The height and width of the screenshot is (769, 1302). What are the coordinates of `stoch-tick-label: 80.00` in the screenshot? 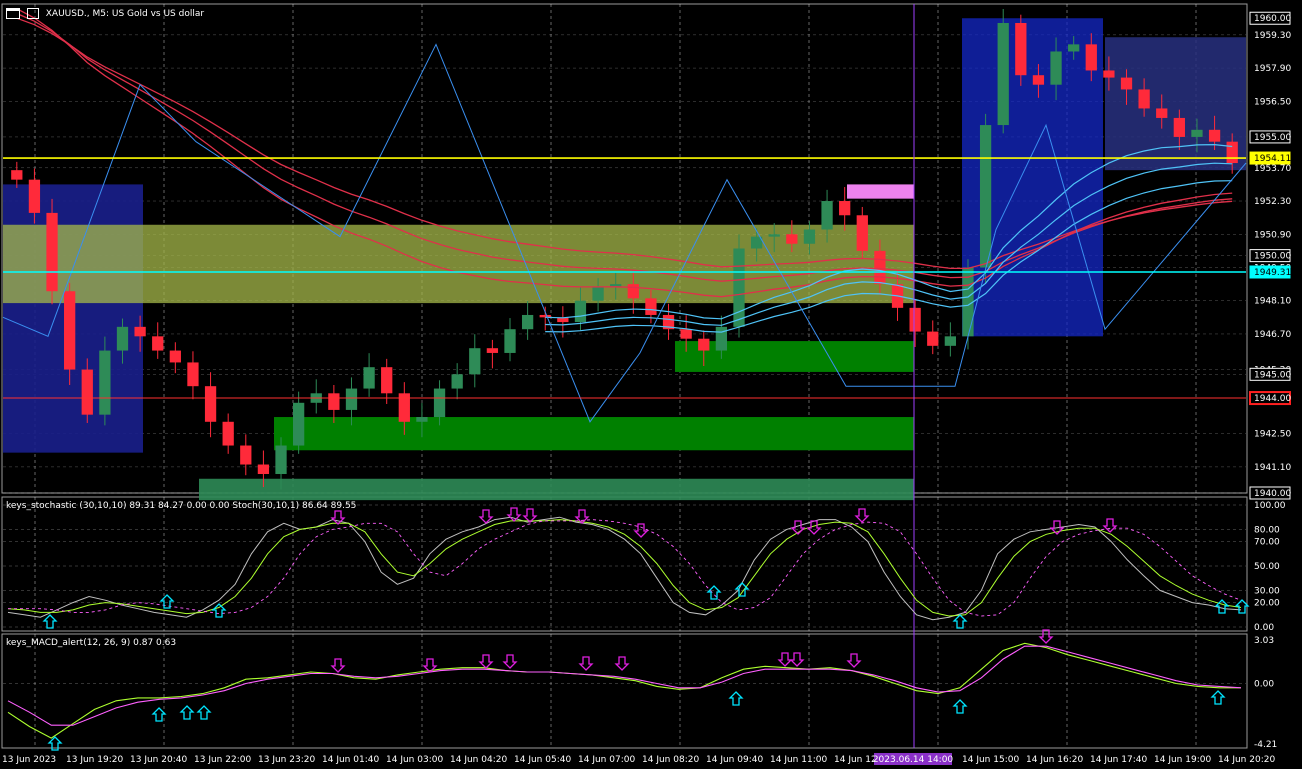 It's located at (1267, 530).